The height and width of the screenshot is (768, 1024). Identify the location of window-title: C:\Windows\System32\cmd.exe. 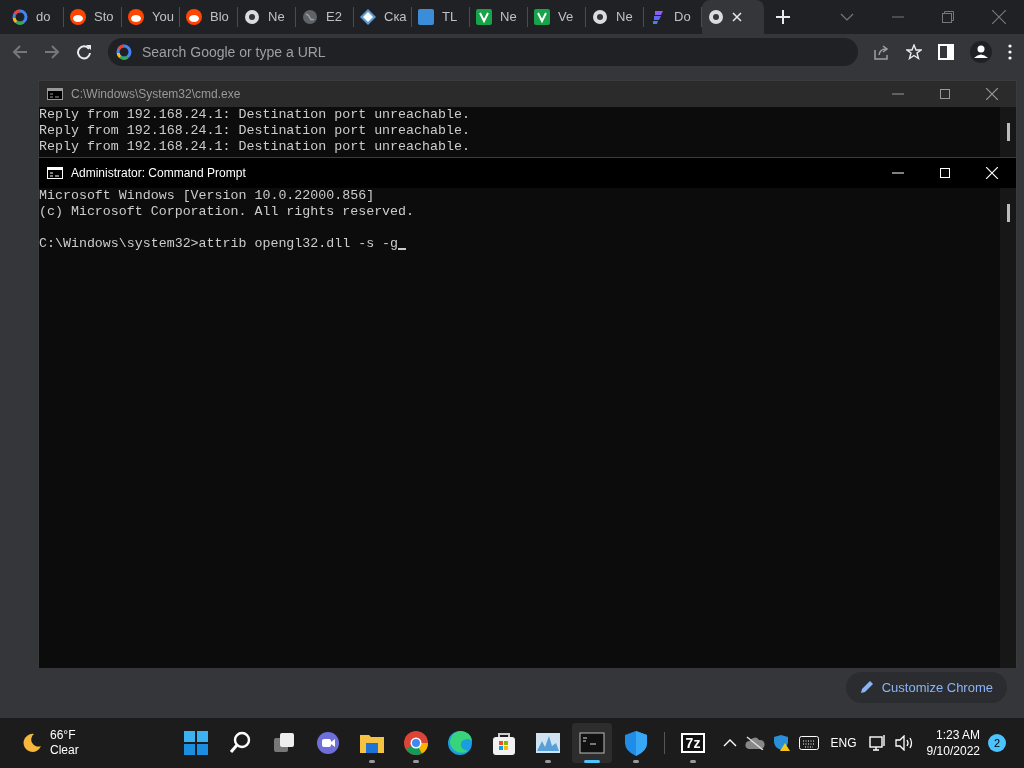
(156, 94).